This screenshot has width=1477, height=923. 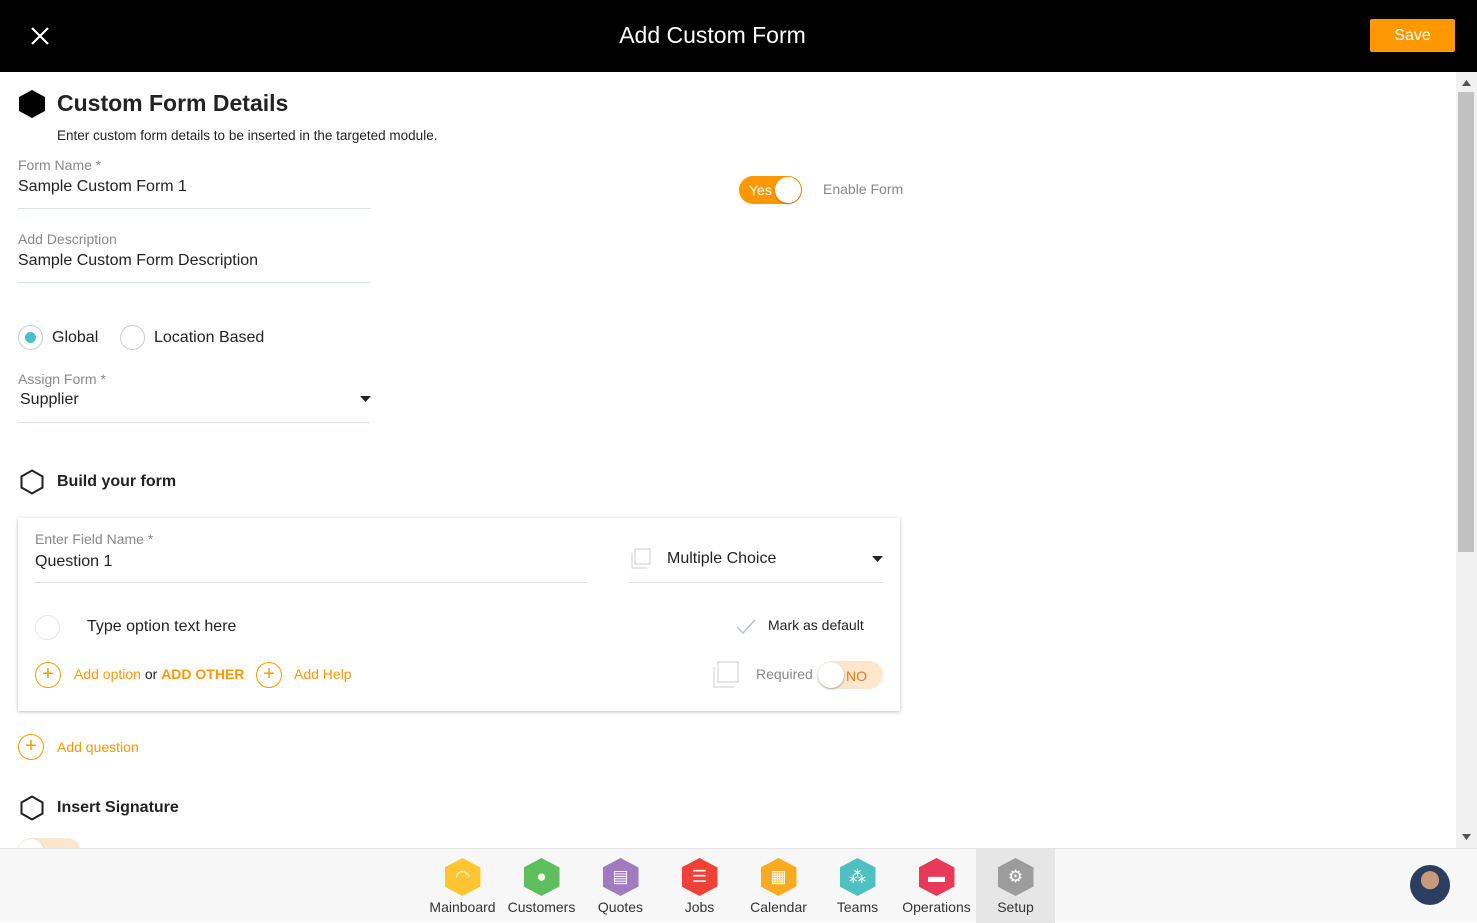 What do you see at coordinates (161, 627) in the screenshot?
I see `option-text-input: Type option text here` at bounding box center [161, 627].